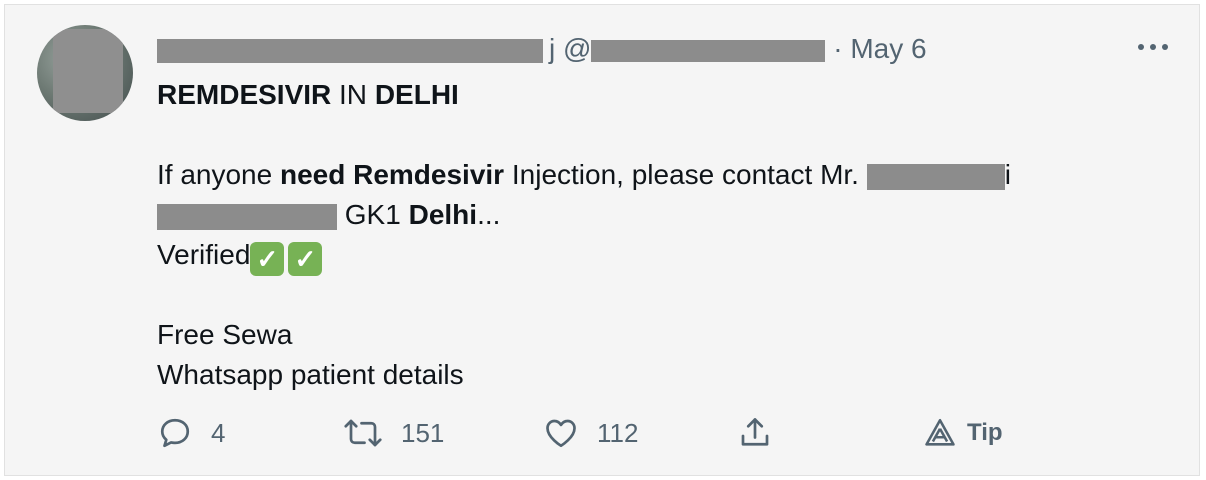  Describe the element at coordinates (218, 174) in the screenshot. I see `text-span: If anyone` at that location.